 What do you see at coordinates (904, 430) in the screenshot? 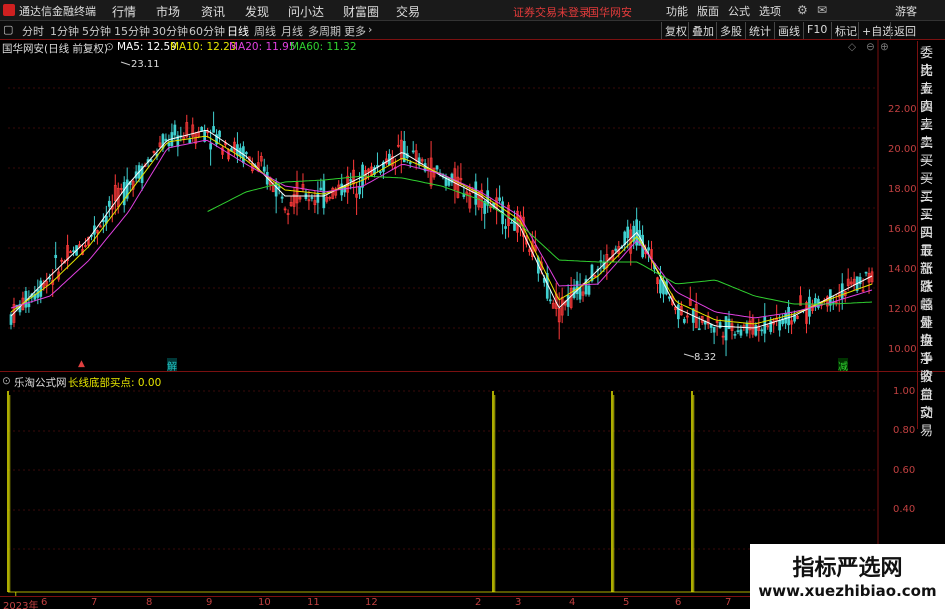
I see `sub-y-tick: 0.80` at bounding box center [904, 430].